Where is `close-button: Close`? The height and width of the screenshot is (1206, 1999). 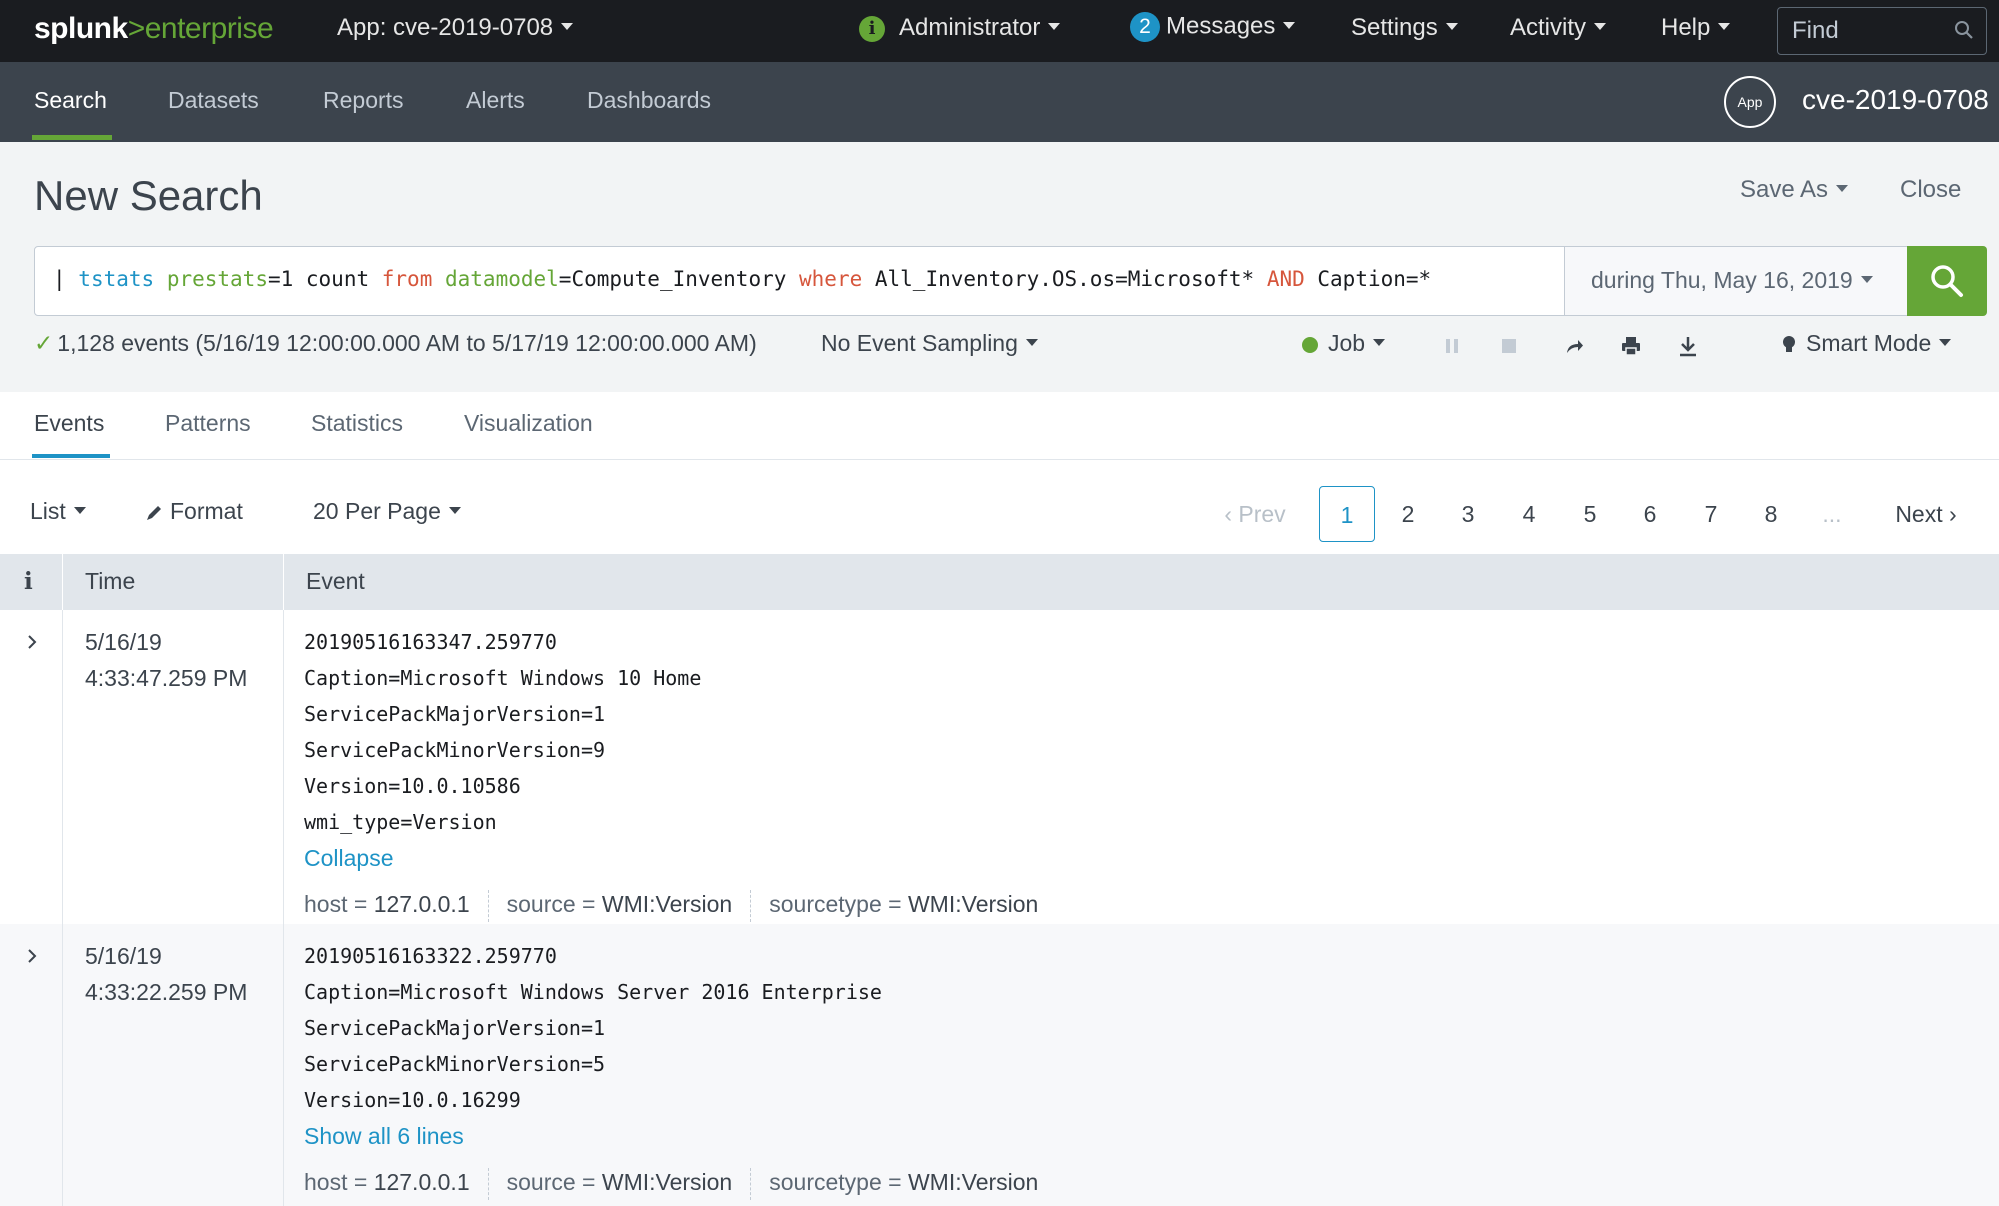 close-button: Close is located at coordinates (1930, 190).